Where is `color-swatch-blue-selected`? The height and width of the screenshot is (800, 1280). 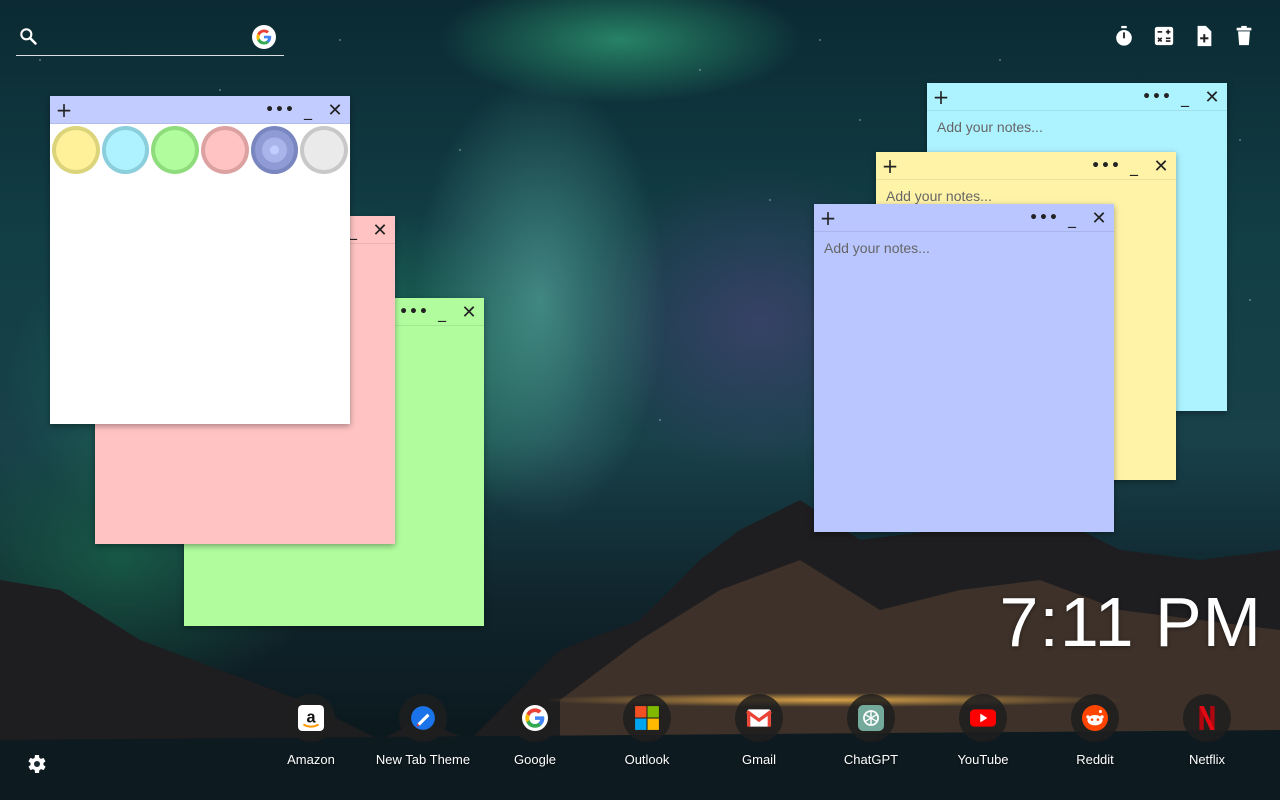
color-swatch-blue-selected is located at coordinates (274, 150).